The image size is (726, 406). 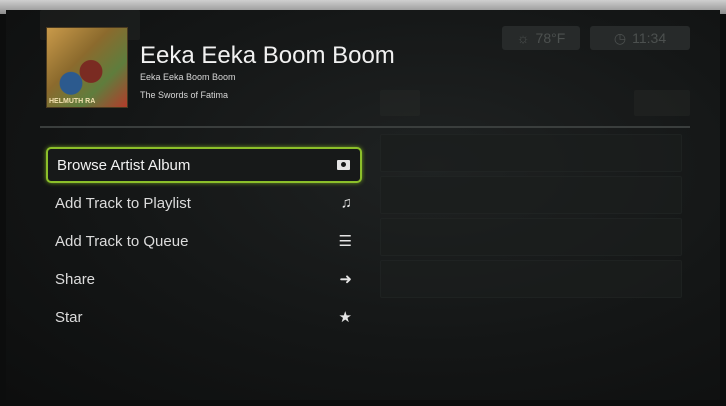 What do you see at coordinates (184, 95) in the screenshot?
I see `artist-name: The Swords of Fatima` at bounding box center [184, 95].